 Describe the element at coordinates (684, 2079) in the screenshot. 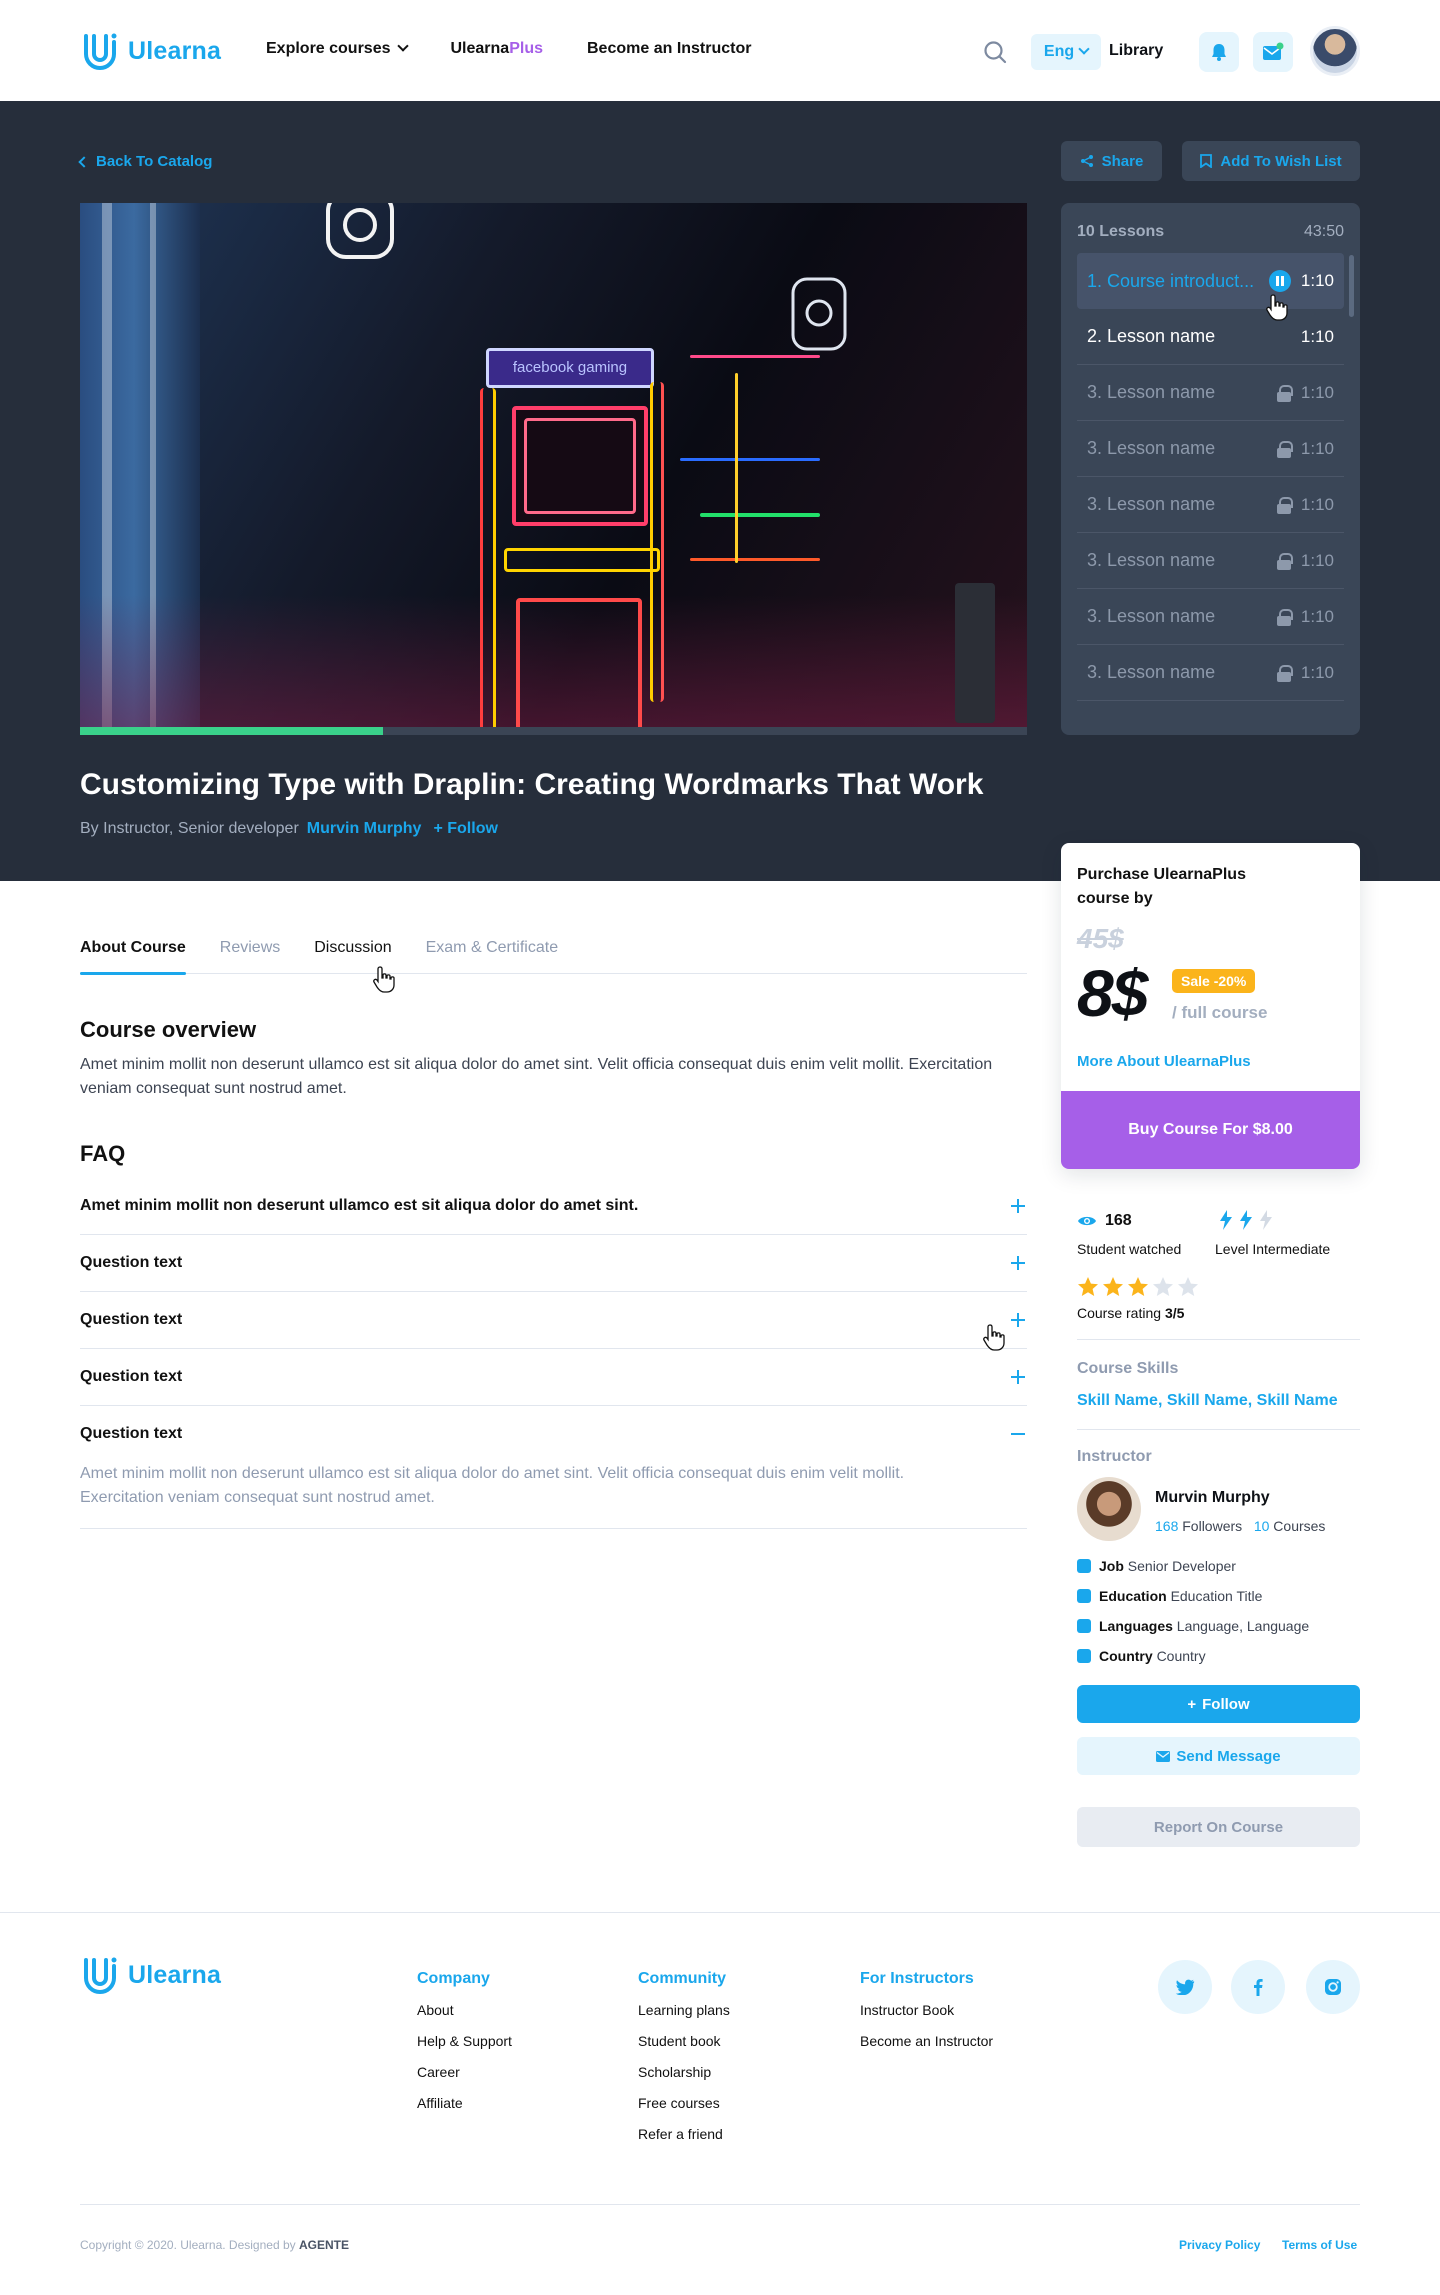

I see `footer-link: Scholarship` at that location.